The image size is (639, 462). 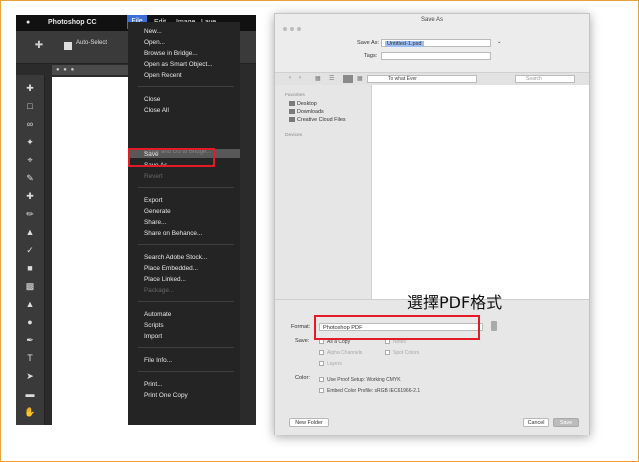 I want to click on window-controls-icon: ● ● ●, so click(x=66, y=70).